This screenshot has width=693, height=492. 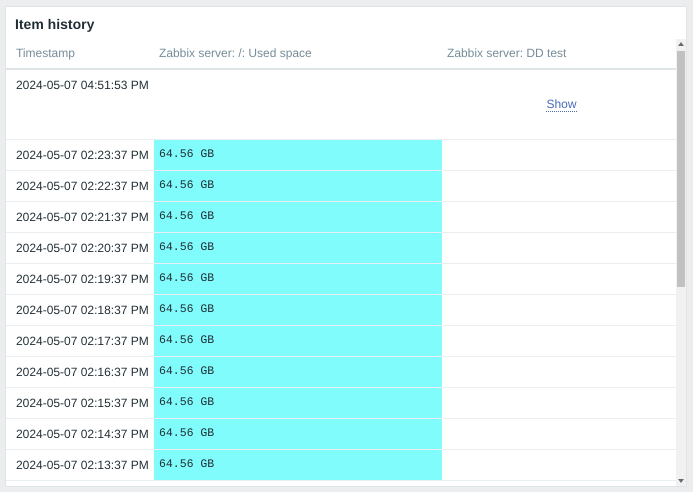 I want to click on timestamp-cell-text: 2024-05-07 02:16:37 PM, so click(x=82, y=372).